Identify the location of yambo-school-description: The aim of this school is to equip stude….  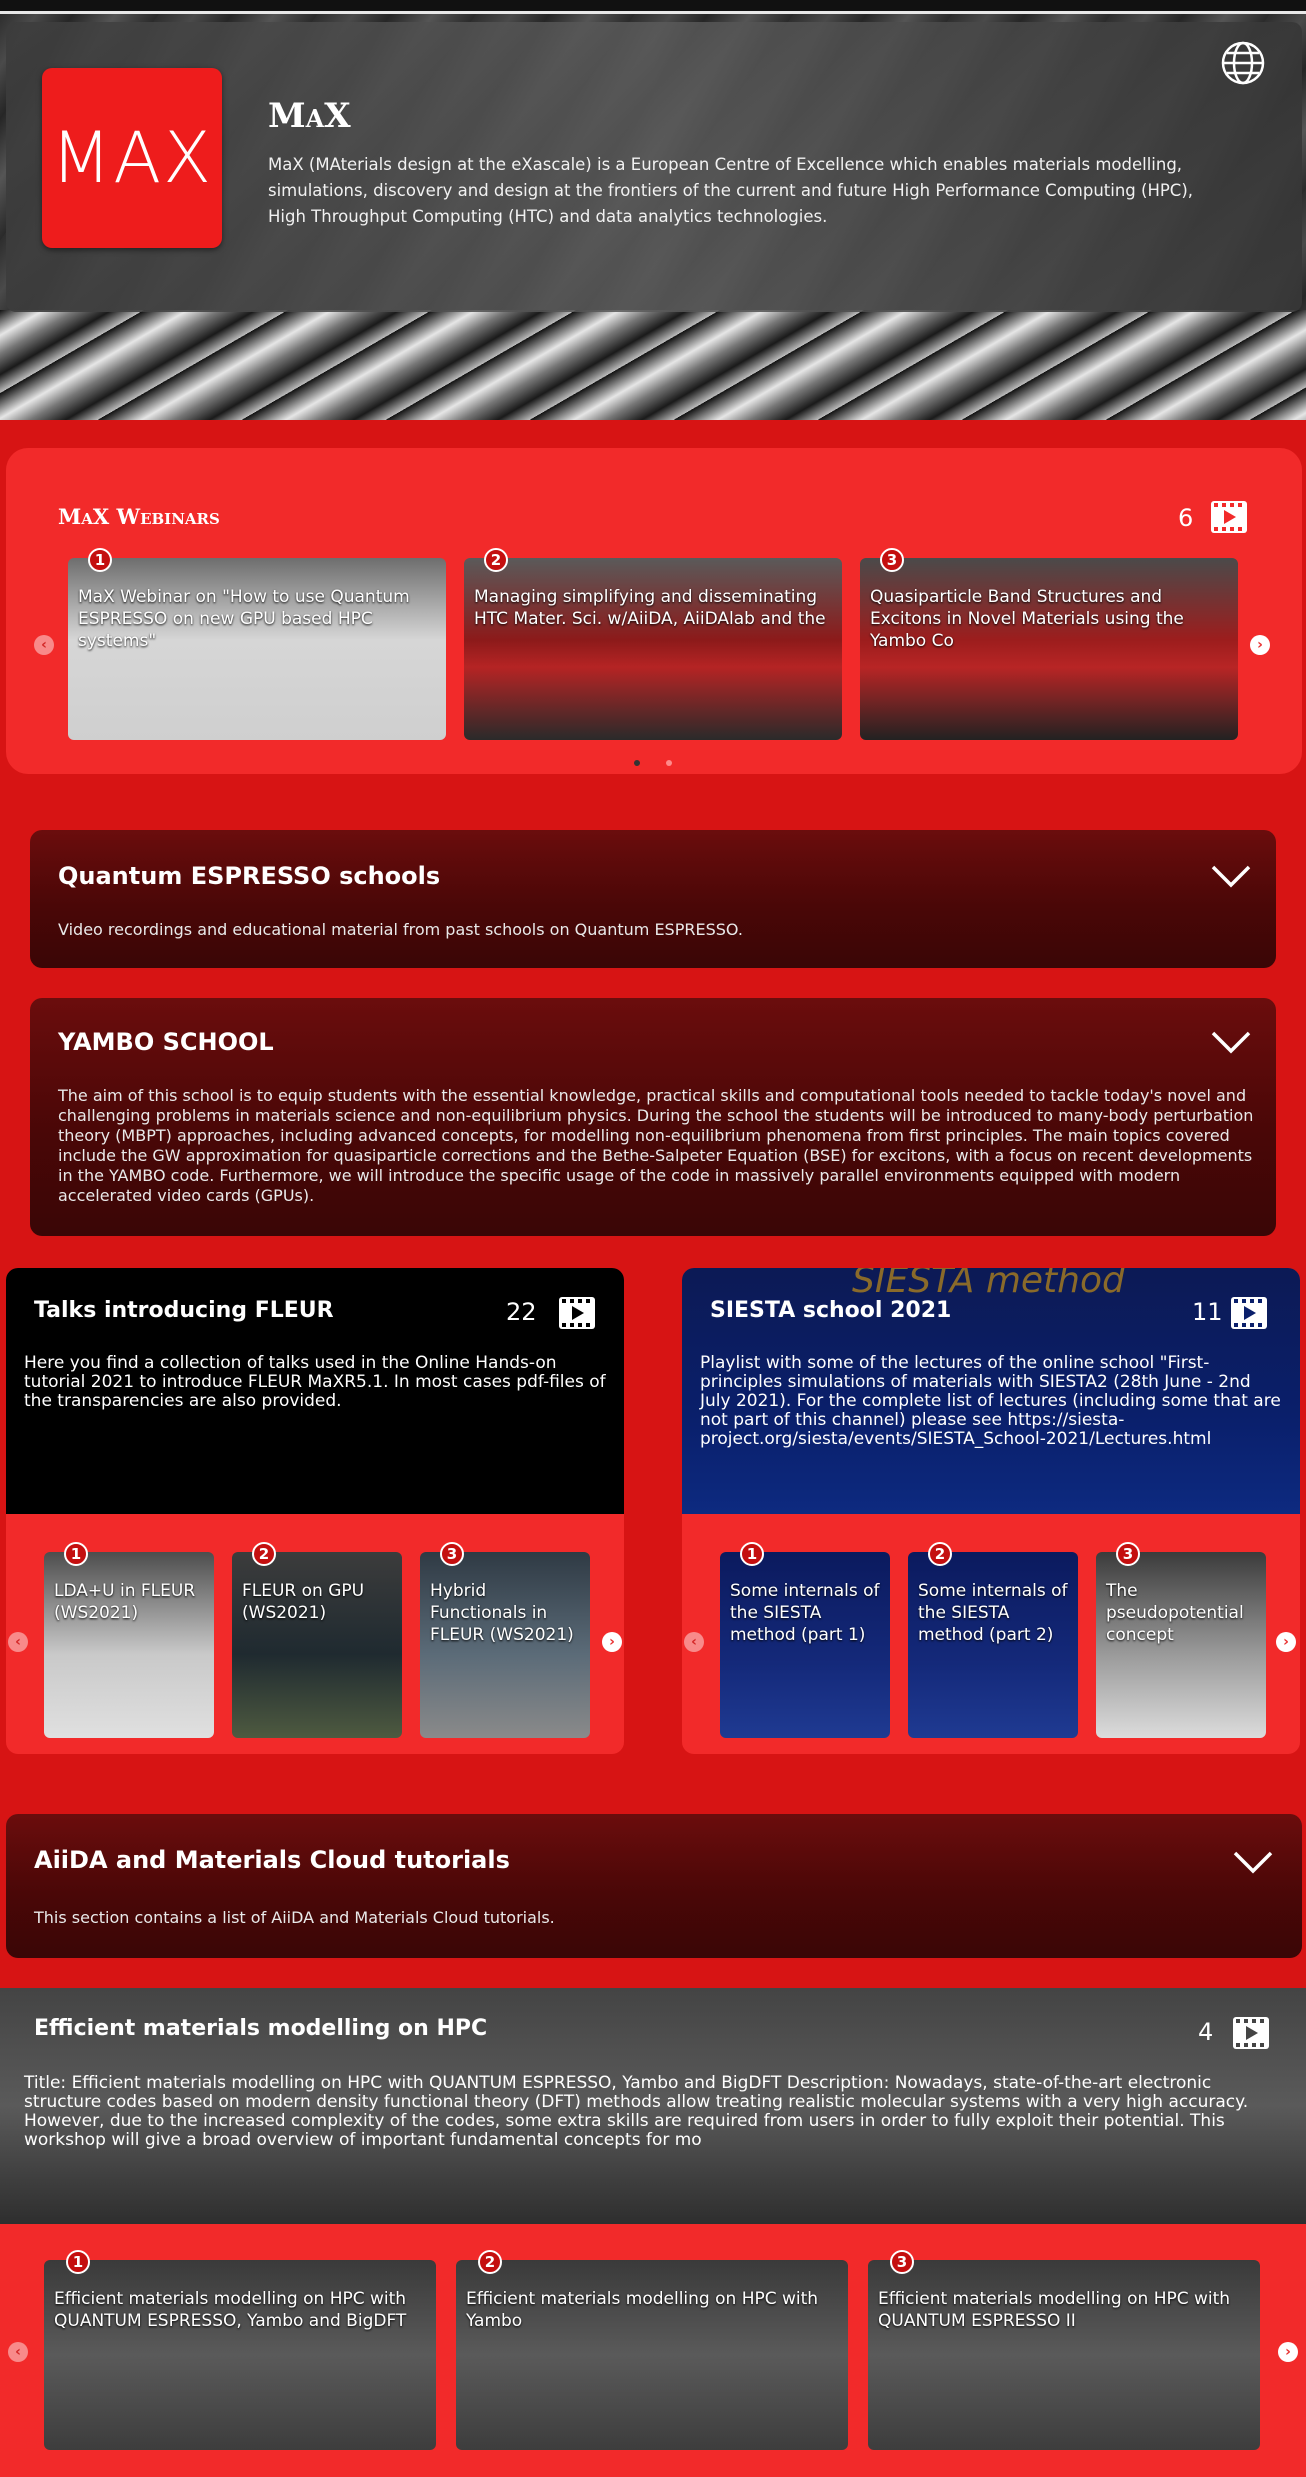
(656, 1145).